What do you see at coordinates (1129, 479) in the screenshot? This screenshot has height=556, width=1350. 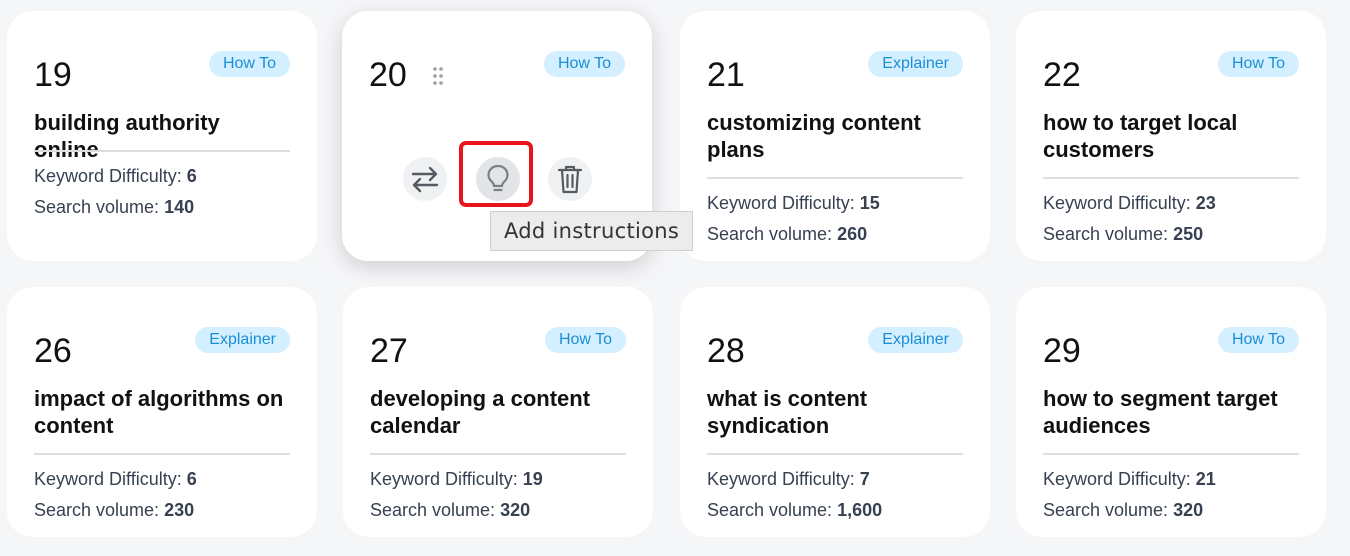 I see `keyword-difficulty: Keyword Difficulty: 21` at bounding box center [1129, 479].